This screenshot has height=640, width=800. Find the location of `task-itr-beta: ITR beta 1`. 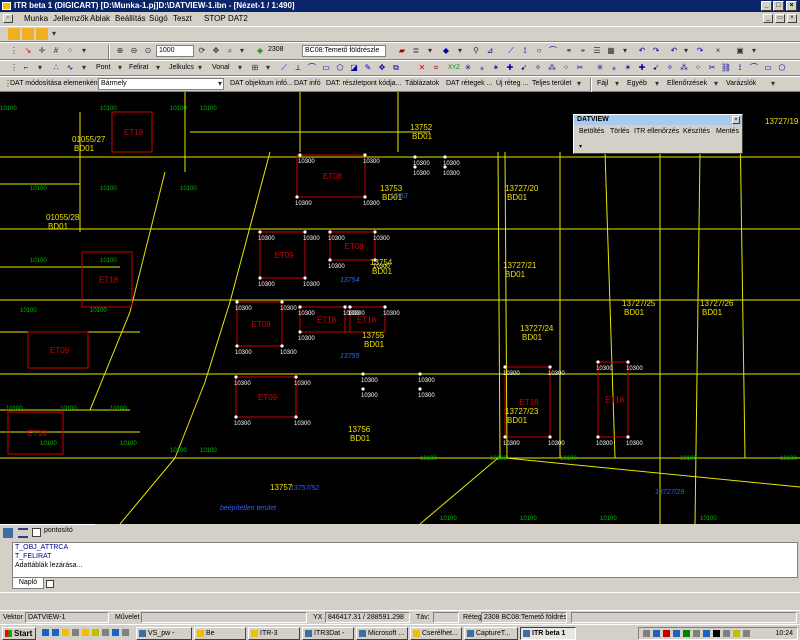

task-itr-beta: ITR beta 1 is located at coordinates (548, 633).